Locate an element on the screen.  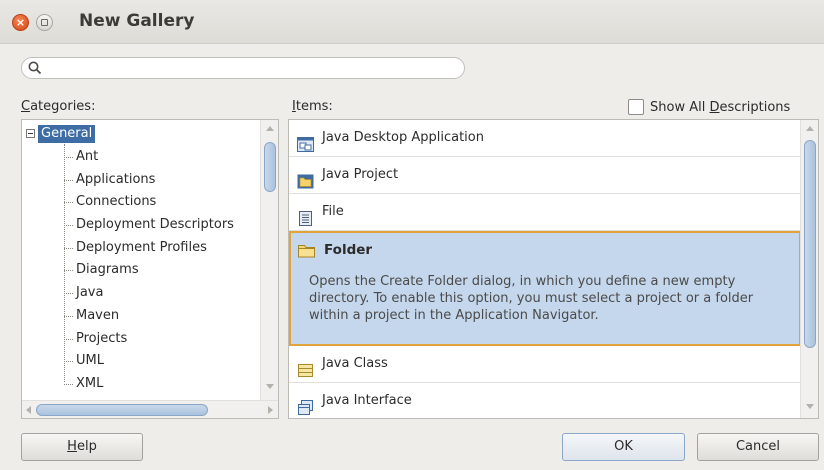
gallery-item-name: File is located at coordinates (333, 211).